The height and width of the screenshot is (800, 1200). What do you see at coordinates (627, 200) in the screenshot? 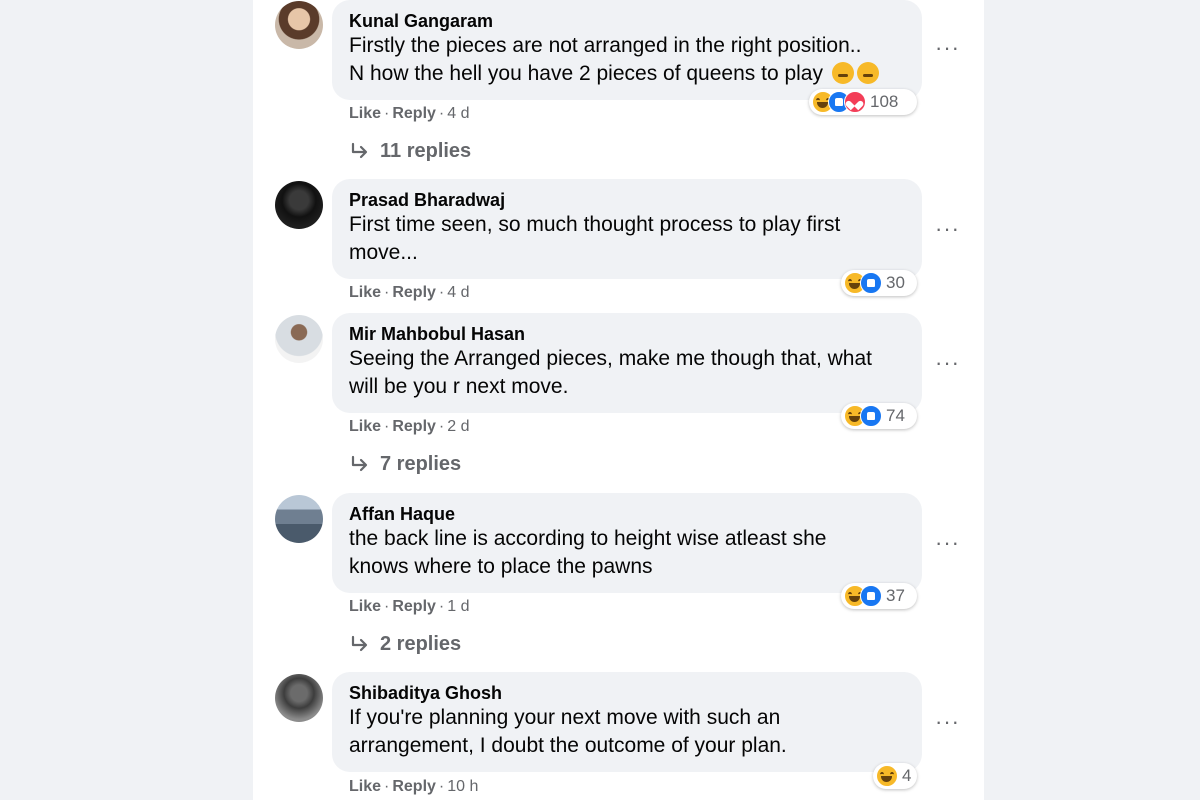
I see `comment-author: Prasad Bharadwaj` at bounding box center [627, 200].